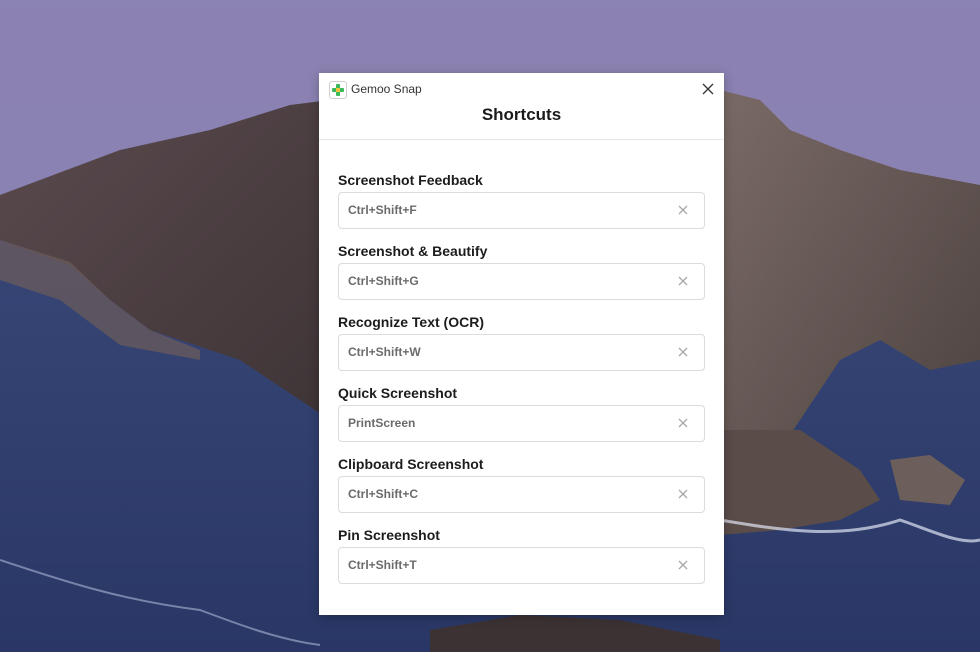 Image resolution: width=980 pixels, height=652 pixels. I want to click on shortcut-field-quick-screenshot: PrintScreen, so click(521, 423).